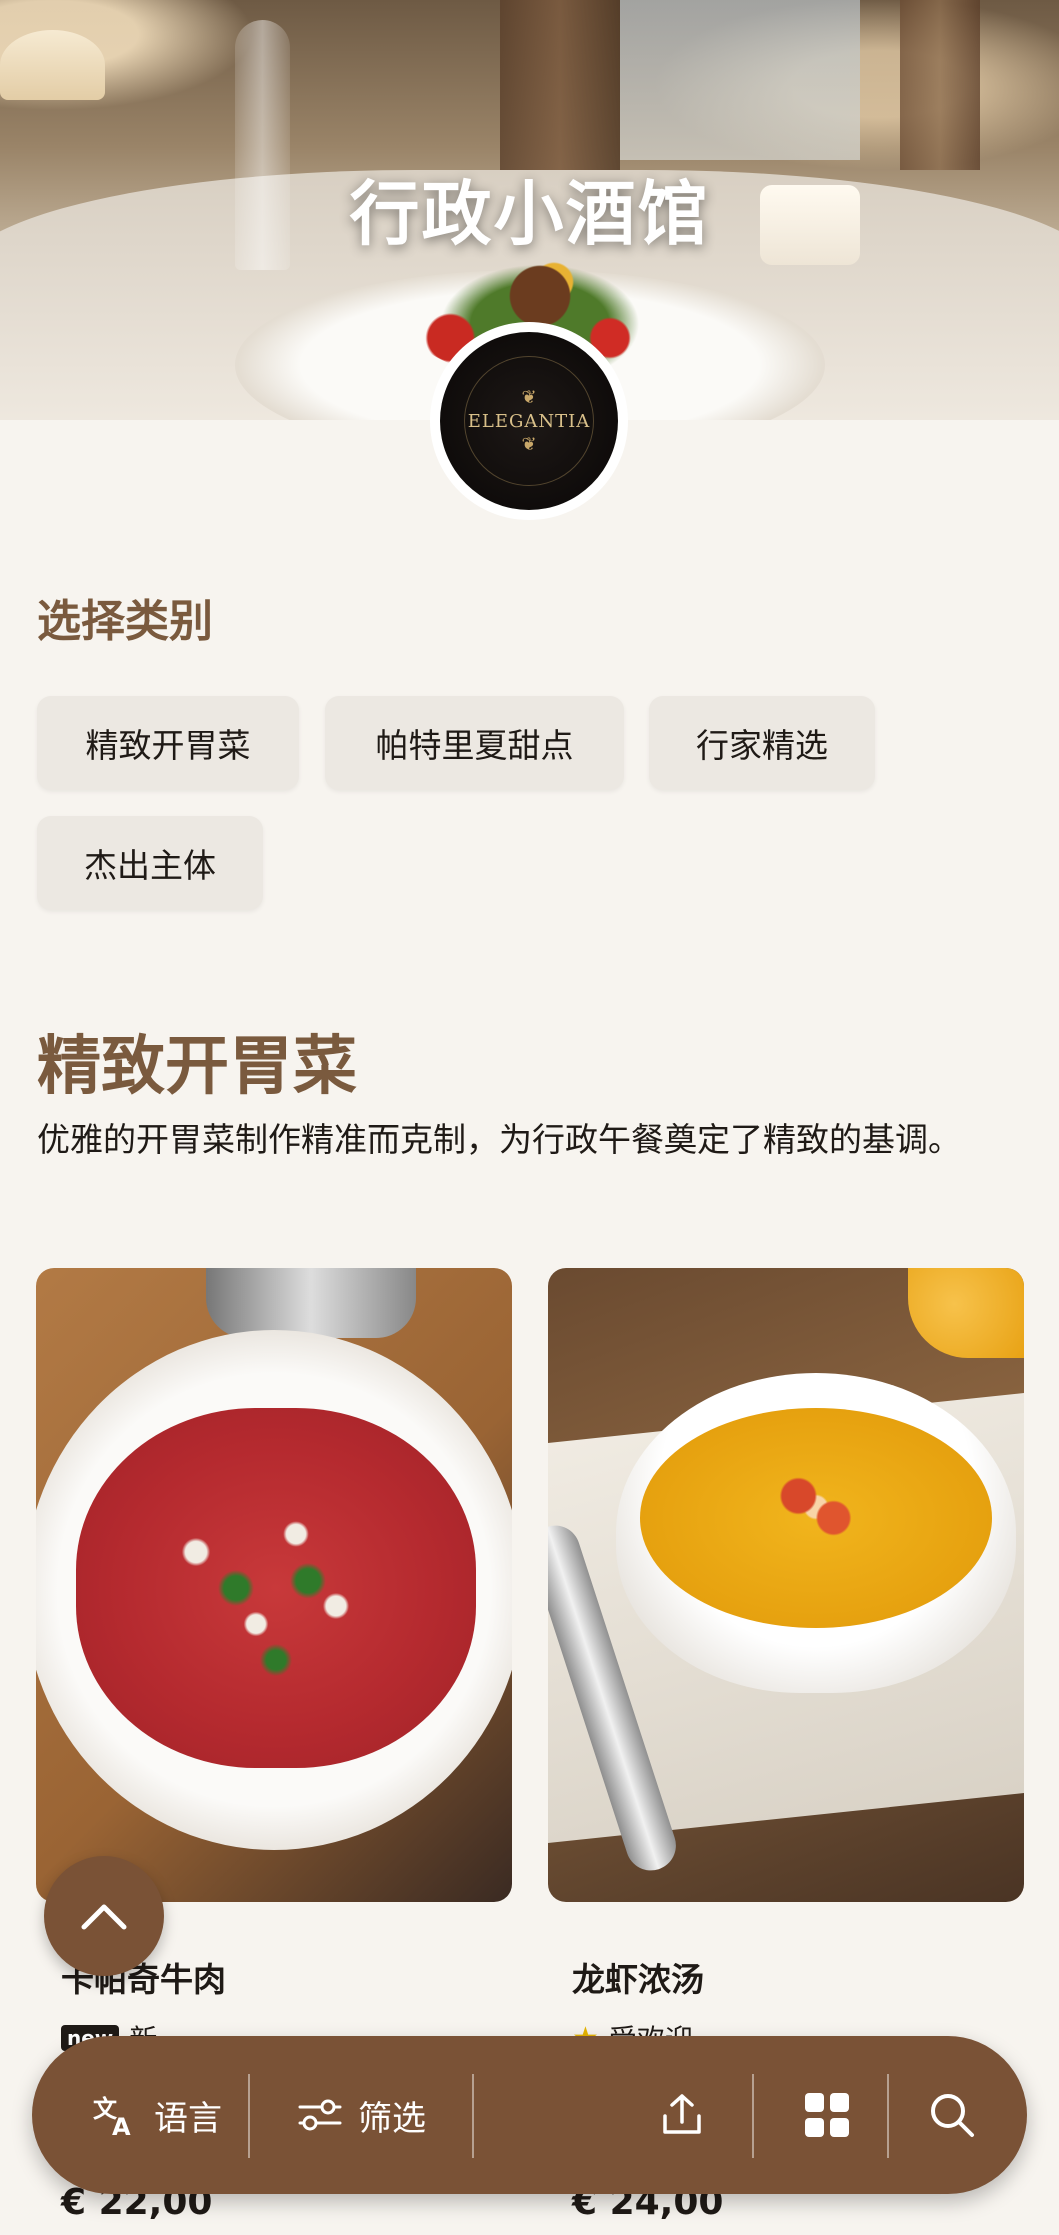  I want to click on restaurant-logo: ❦ ELEGANTIA ❦, so click(529, 421).